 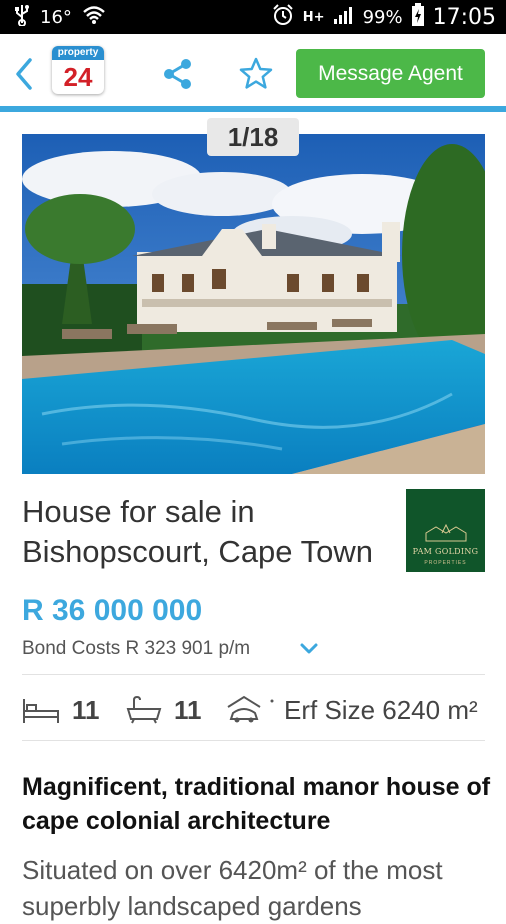 I want to click on favorite-button, so click(x=256, y=74).